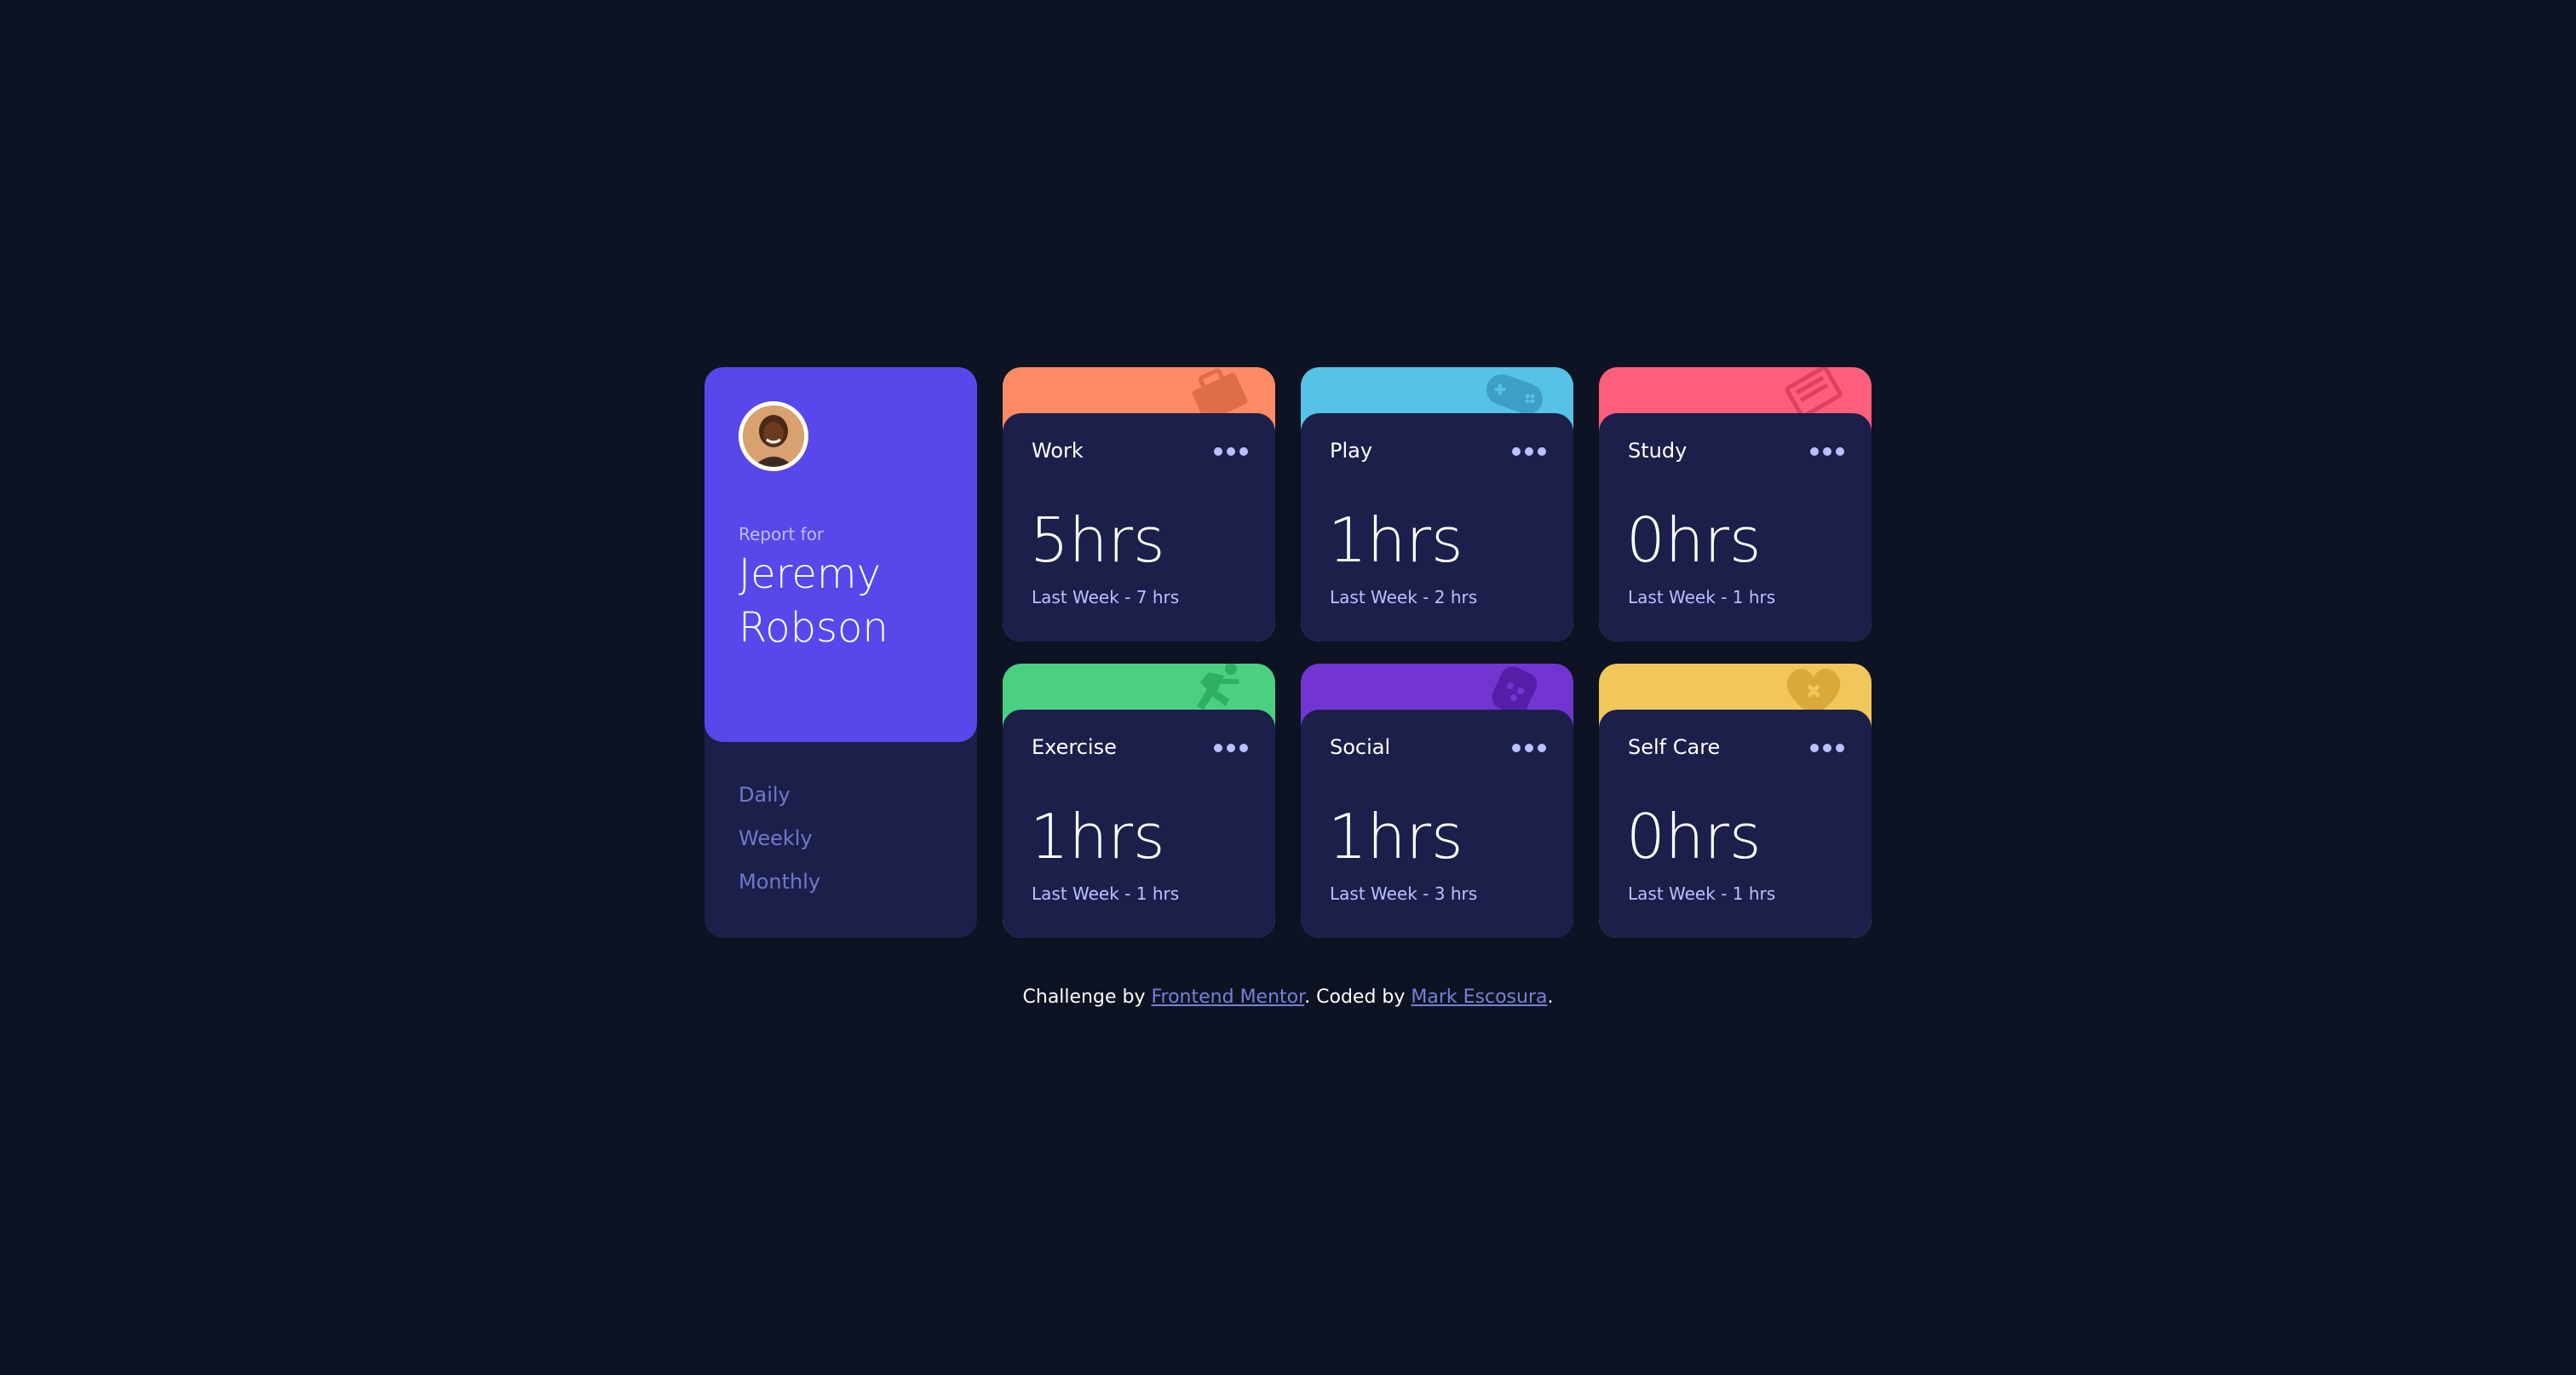 This screenshot has height=1375, width=2576. What do you see at coordinates (1658, 451) in the screenshot?
I see `activity-title: Study` at bounding box center [1658, 451].